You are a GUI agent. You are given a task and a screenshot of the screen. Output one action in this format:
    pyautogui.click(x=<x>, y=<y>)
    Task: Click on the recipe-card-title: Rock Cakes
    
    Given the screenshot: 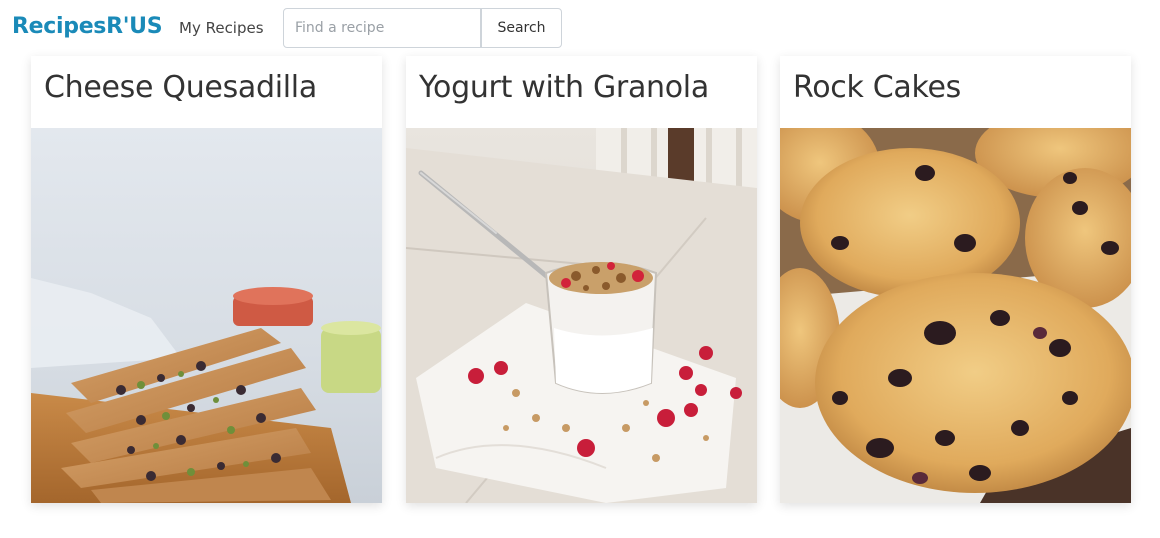 What is the action you would take?
    pyautogui.click(x=877, y=87)
    